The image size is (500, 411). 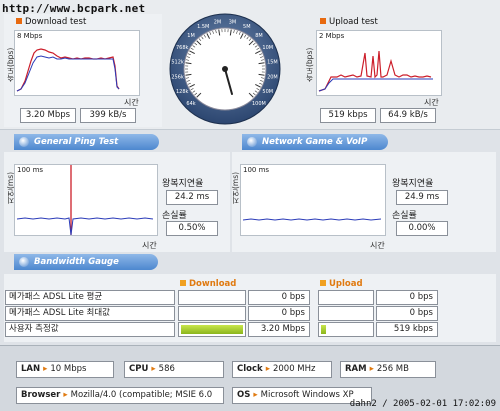 I want to click on download-plot, so click(x=68, y=70).